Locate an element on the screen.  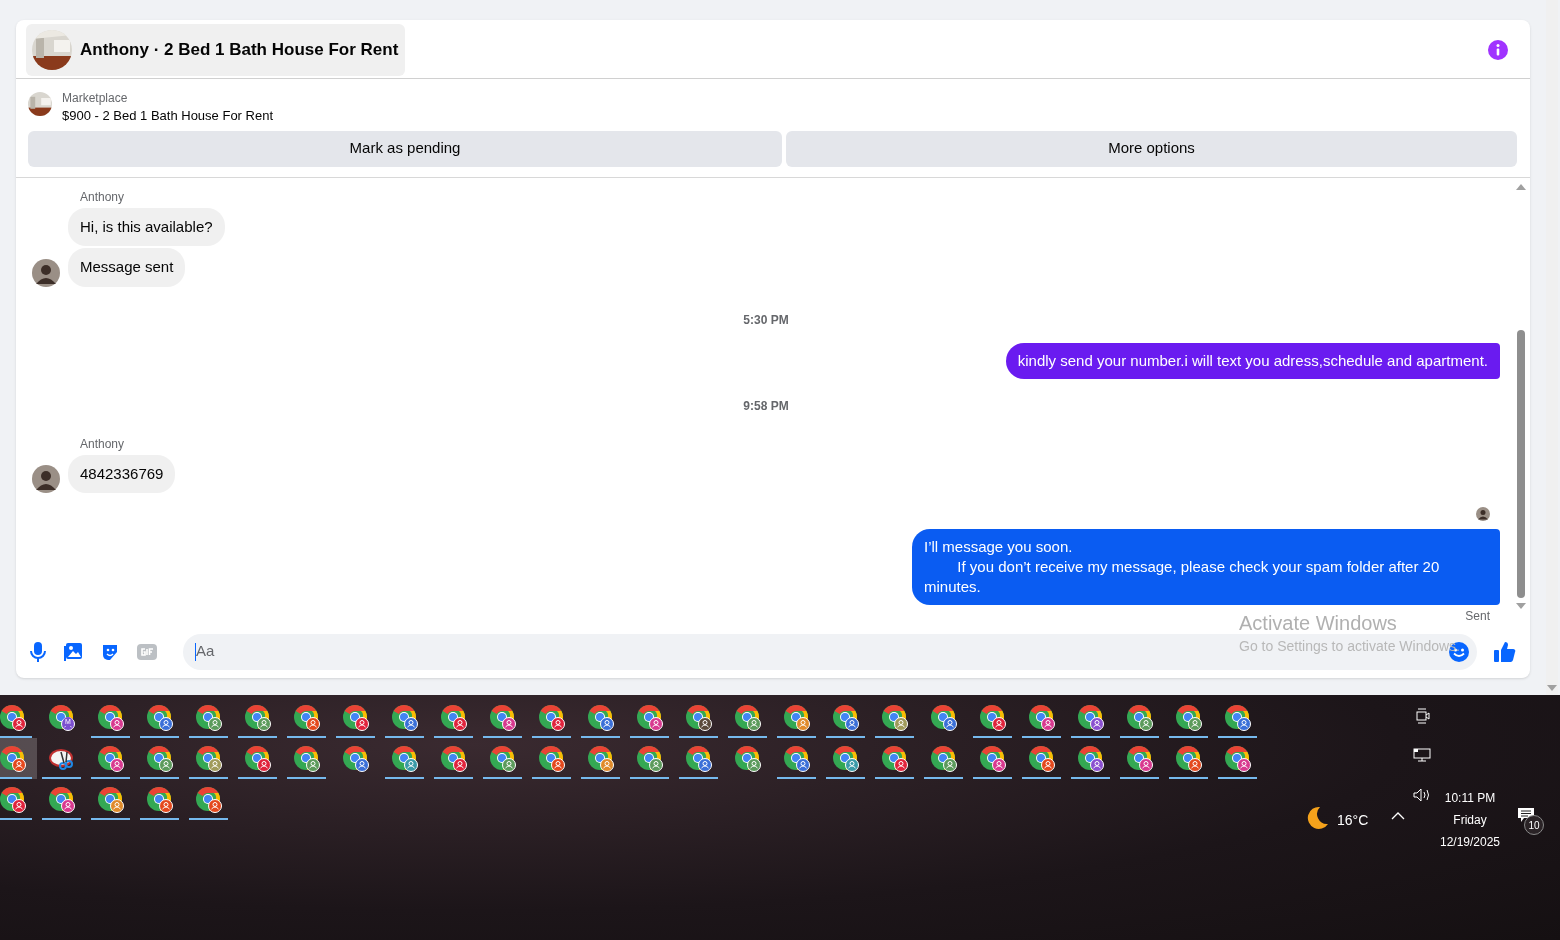
listing-title: $900 - 2 Bed 1 Bath House For Rent is located at coordinates (167, 115).